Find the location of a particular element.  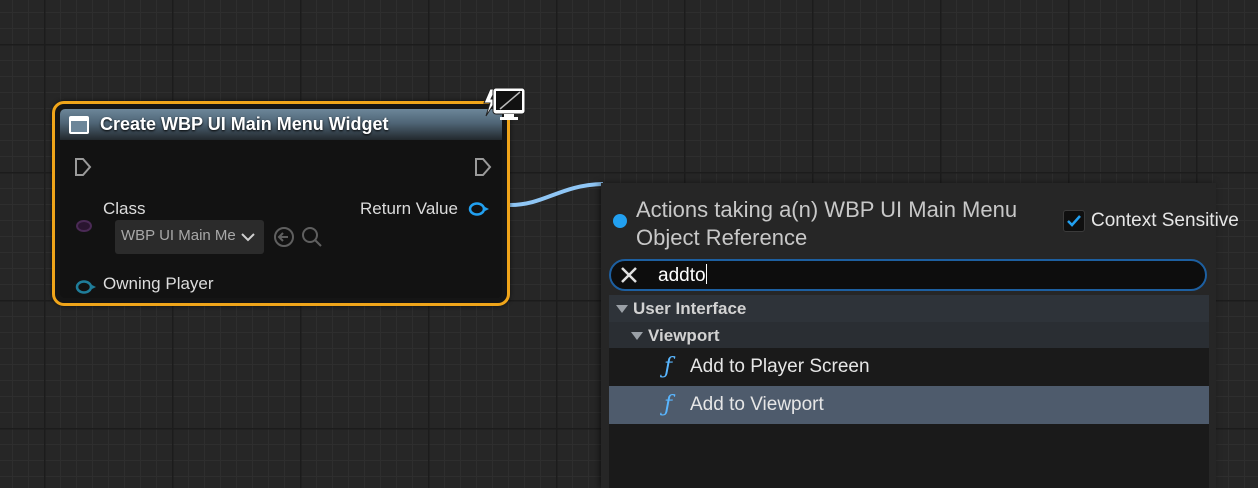

class-dropdown-value: WBP UI Main Menu is located at coordinates (178, 235).